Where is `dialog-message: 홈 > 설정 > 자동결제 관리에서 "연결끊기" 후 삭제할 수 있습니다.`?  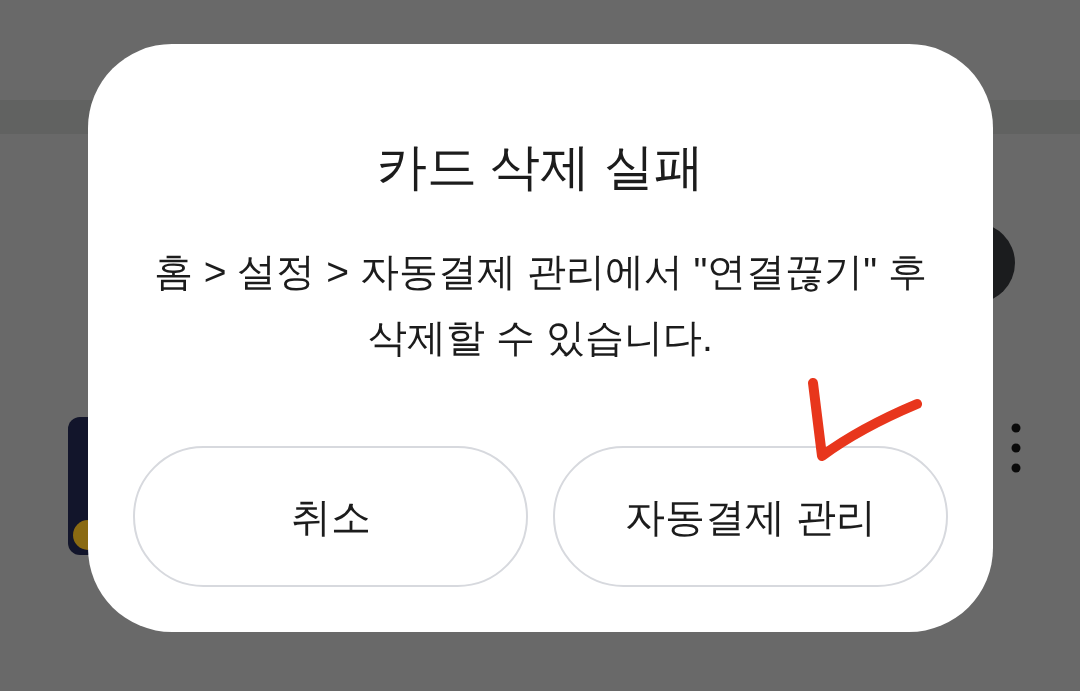 dialog-message: 홈 > 설정 > 자동결제 관리에서 "연결끊기" 후 삭제할 수 있습니다. is located at coordinates (540, 305).